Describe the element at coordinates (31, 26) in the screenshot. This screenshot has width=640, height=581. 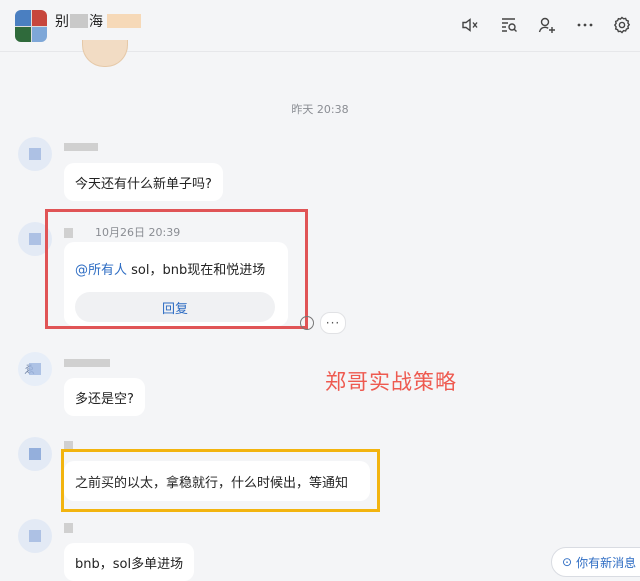
I see `group-avatar` at that location.